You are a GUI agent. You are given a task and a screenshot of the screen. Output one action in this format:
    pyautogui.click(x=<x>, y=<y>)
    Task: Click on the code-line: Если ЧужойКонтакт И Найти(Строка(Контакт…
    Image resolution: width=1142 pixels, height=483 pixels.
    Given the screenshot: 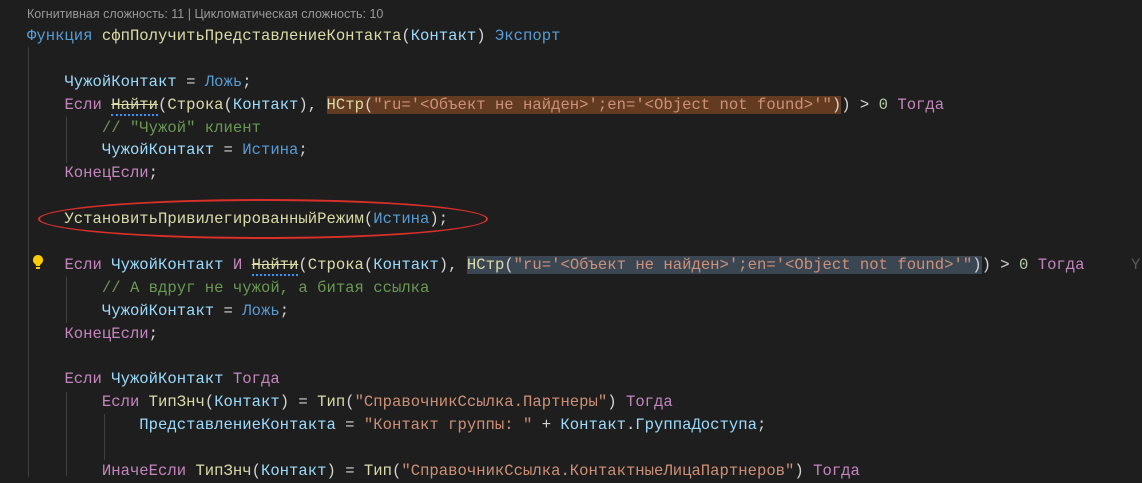 What is the action you would take?
    pyautogui.click(x=556, y=265)
    